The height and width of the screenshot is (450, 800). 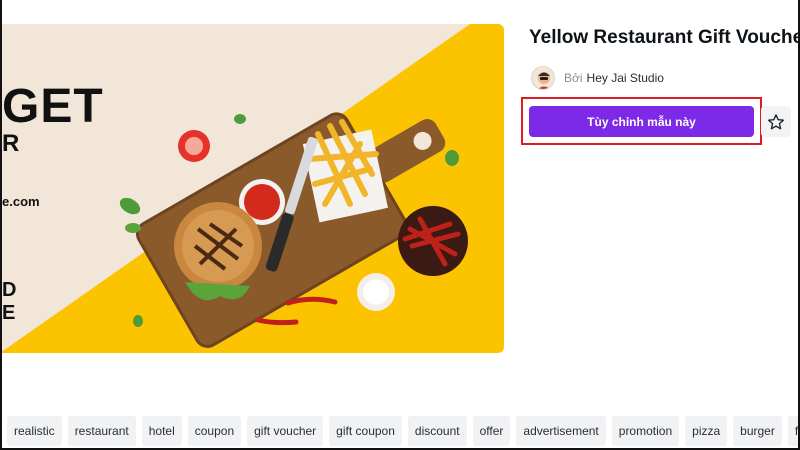 I want to click on by-label: Bởi, so click(x=573, y=78).